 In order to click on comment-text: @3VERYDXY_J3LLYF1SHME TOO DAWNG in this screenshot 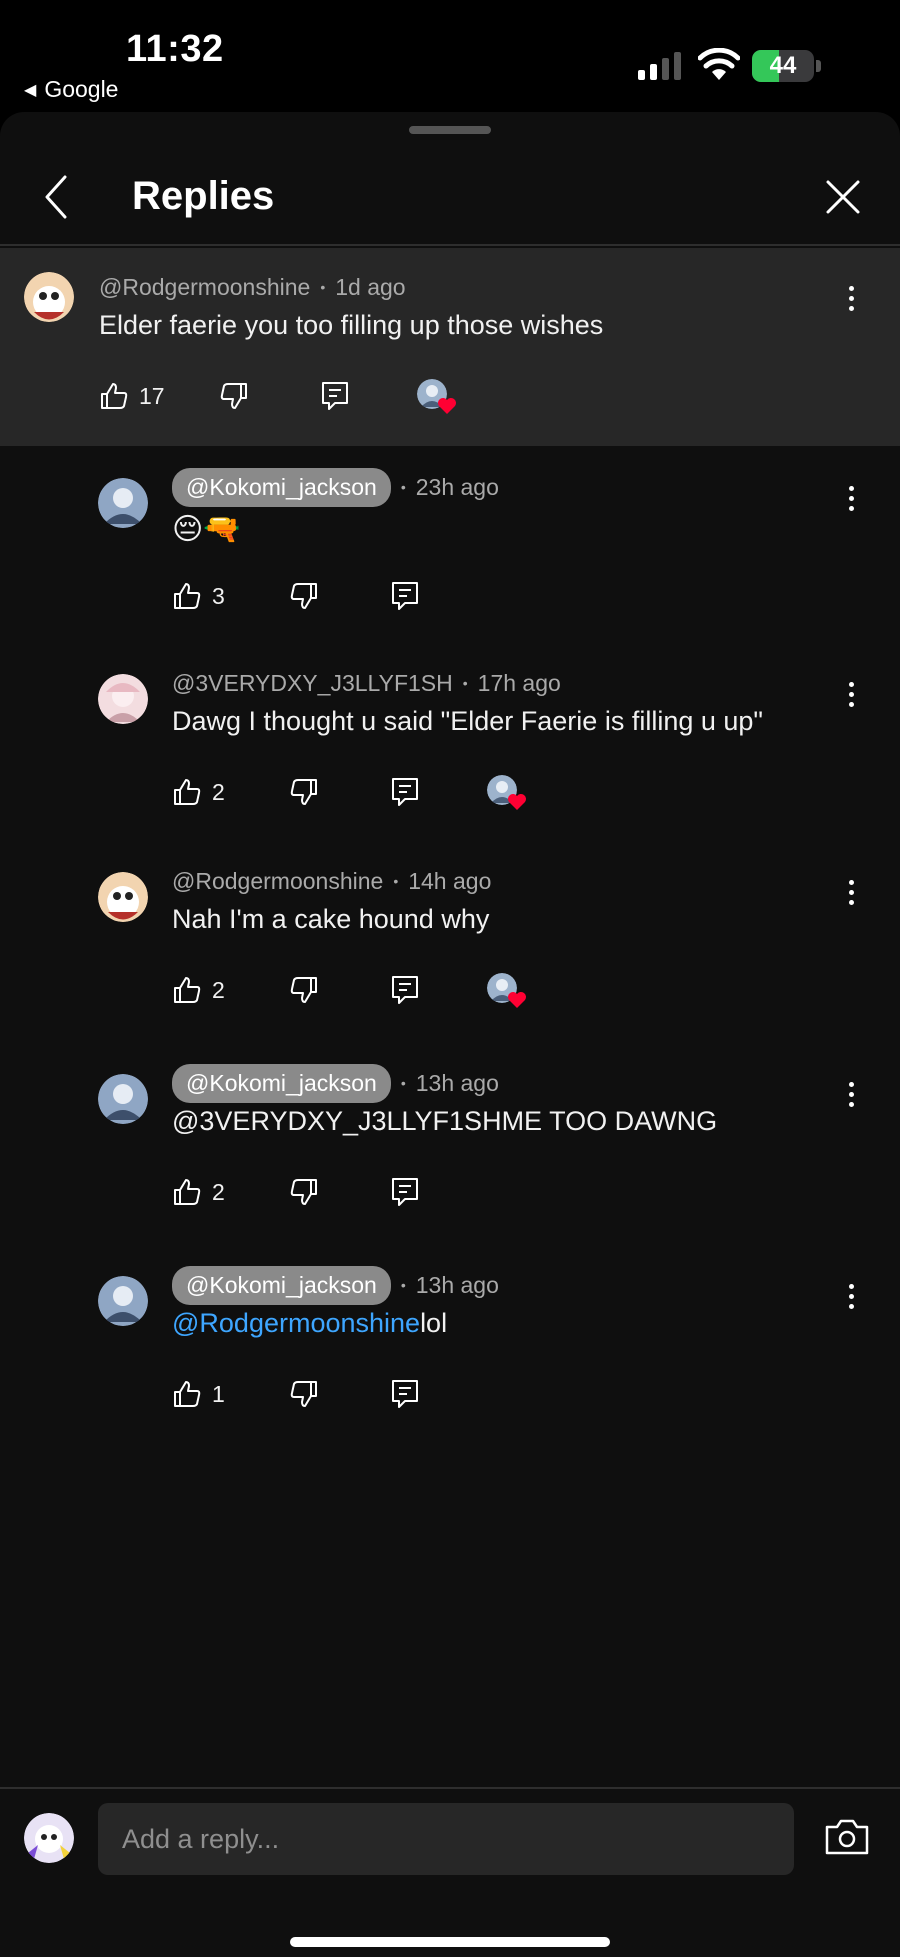, I will do `click(445, 1121)`.